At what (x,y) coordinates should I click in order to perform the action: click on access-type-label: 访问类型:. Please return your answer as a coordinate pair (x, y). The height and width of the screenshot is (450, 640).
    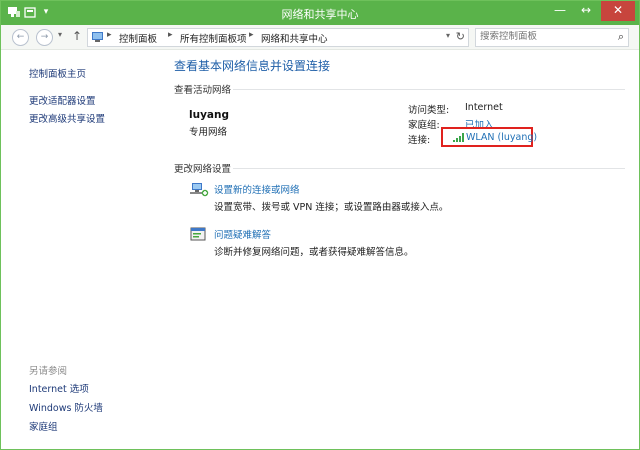
    Looking at the image, I should click on (429, 110).